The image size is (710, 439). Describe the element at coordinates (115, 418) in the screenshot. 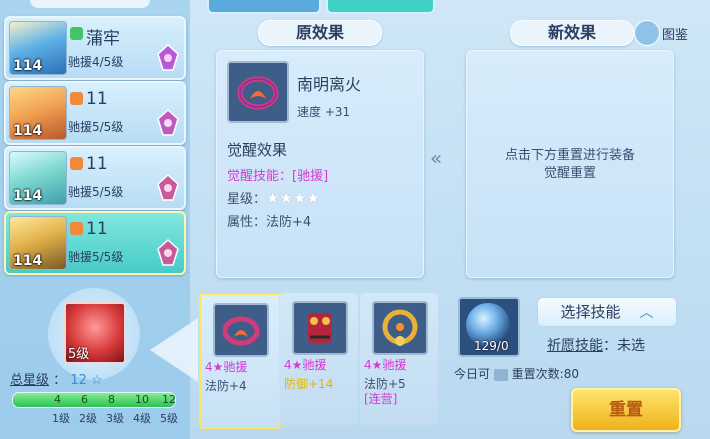

I see `level-label: 3级` at that location.